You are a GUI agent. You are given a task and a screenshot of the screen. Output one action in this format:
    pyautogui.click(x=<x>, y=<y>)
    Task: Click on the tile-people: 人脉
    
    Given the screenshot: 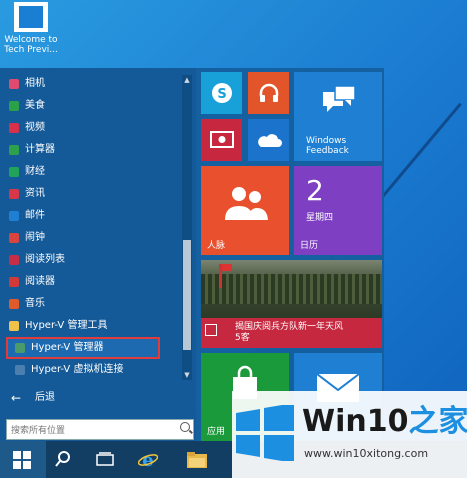 What is the action you would take?
    pyautogui.click(x=245, y=210)
    